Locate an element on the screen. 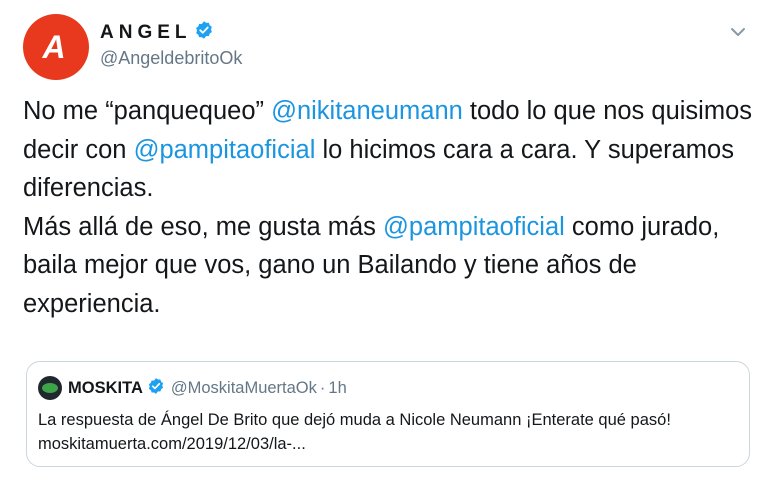  author-display-name: ANGEL is located at coordinates (157, 33).